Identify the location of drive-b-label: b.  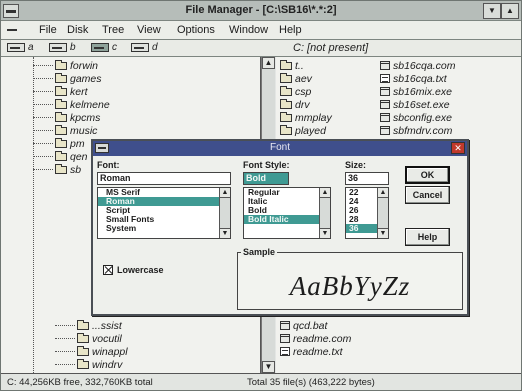
(73, 47).